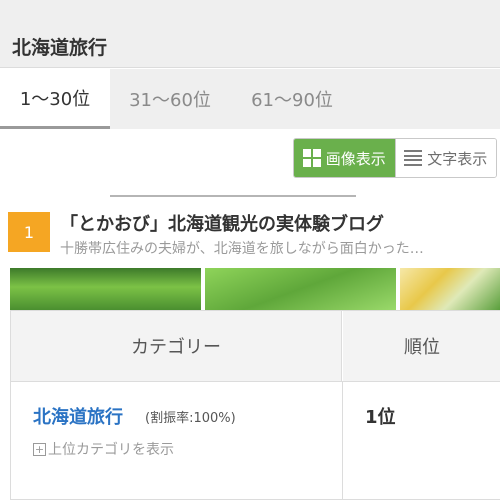  I want to click on image-view-button: 画像表示, so click(344, 158).